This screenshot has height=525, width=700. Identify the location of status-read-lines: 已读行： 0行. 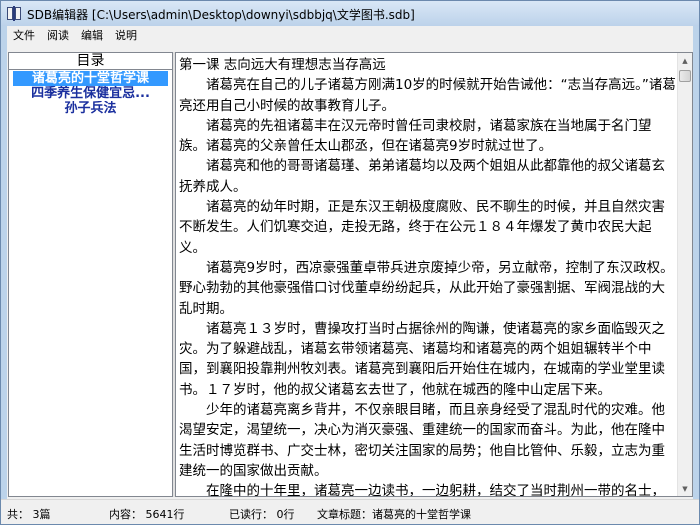
(262, 514).